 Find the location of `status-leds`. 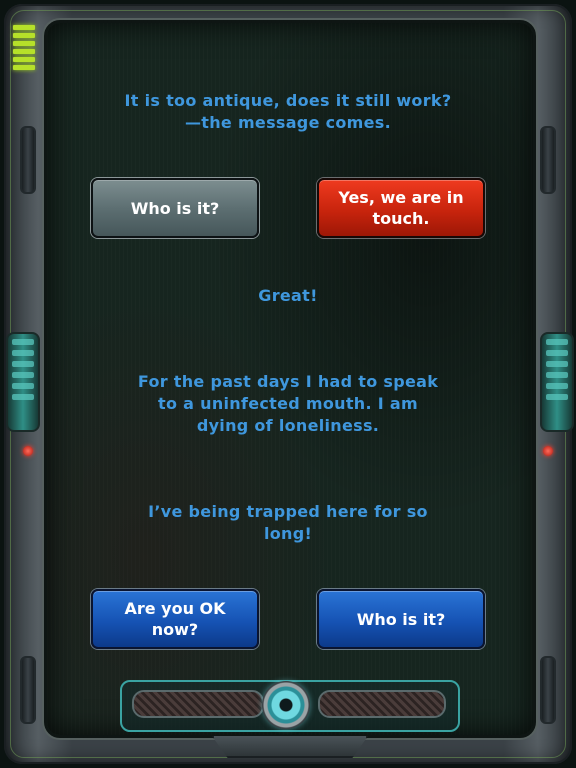

status-leds is located at coordinates (24, 49).